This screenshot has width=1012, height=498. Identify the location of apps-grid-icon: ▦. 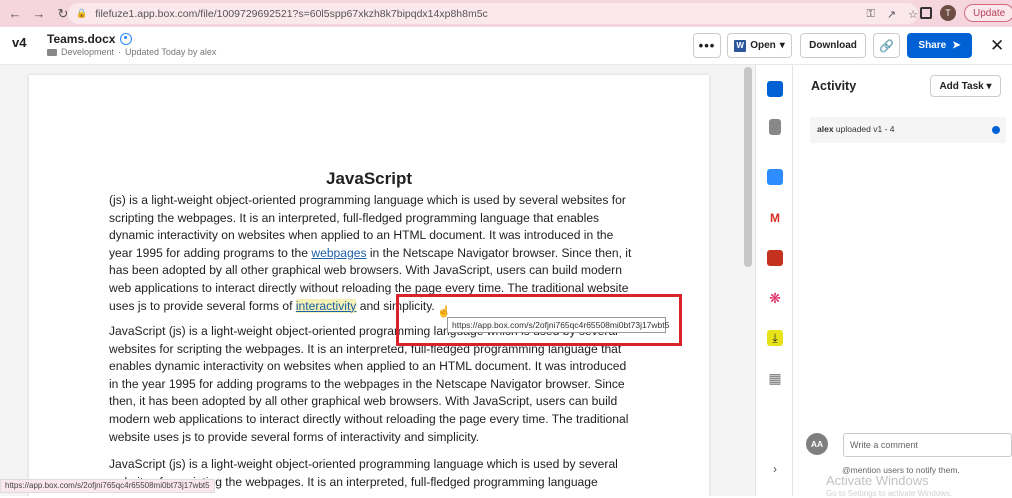
(775, 378).